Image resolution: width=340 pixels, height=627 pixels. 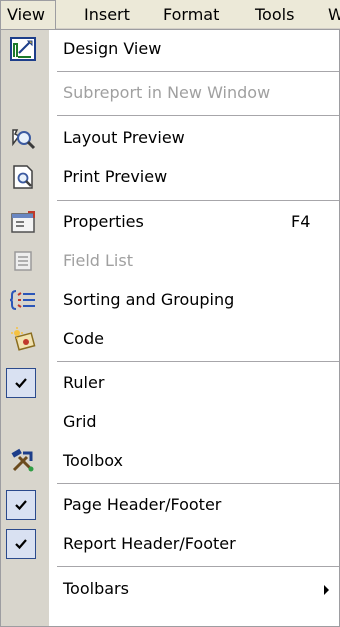 I want to click on menu-item-sorting-grouping: Sorting and Grouping, so click(x=170, y=300).